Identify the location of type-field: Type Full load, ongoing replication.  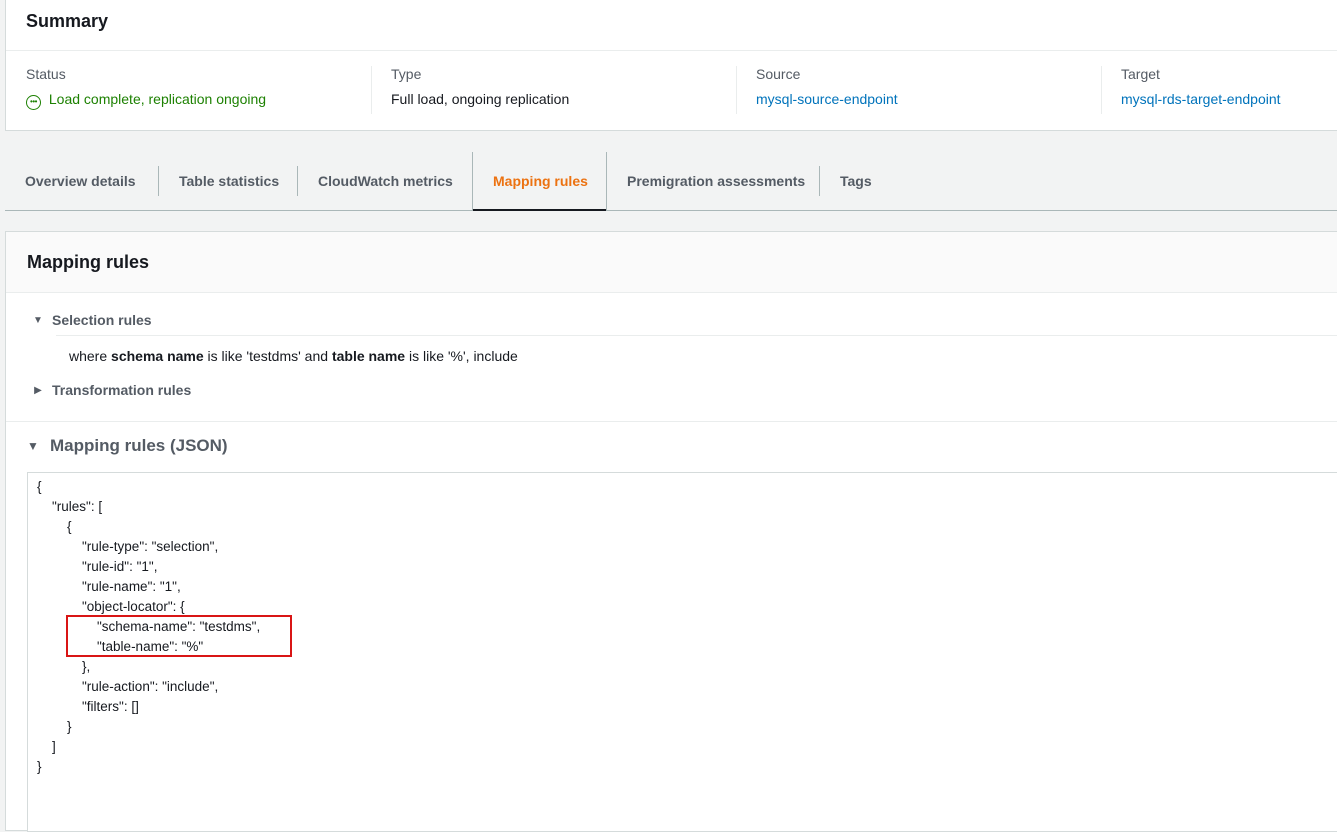
(480, 86).